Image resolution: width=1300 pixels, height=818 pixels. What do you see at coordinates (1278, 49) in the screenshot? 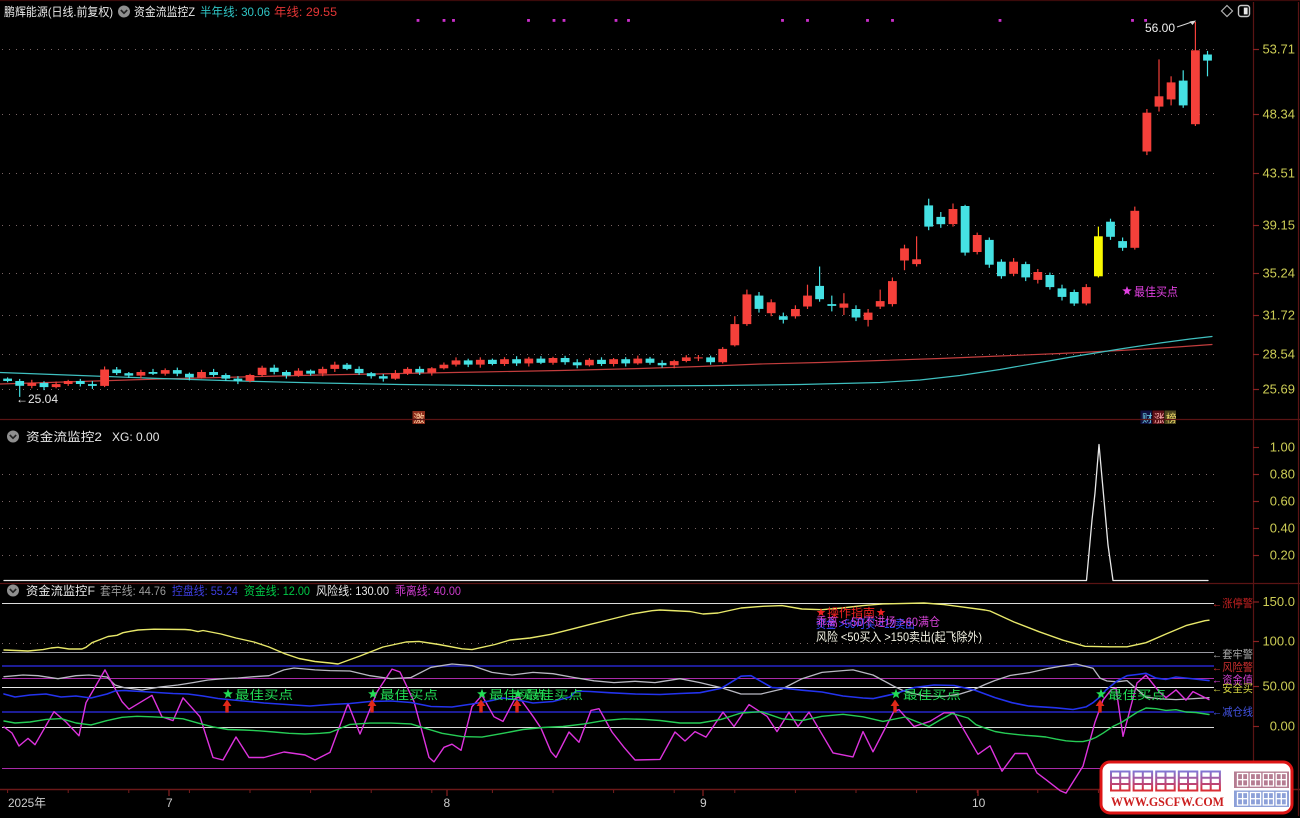
I see `svg-text: 53.71` at bounding box center [1278, 49].